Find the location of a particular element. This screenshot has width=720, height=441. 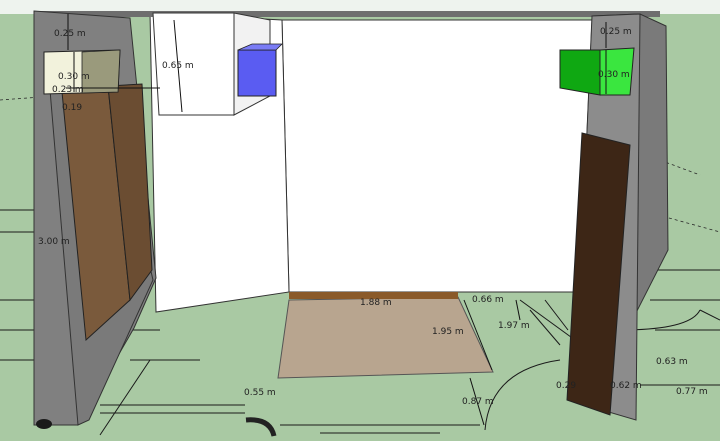

dim-right-small-d: 0.29 is located at coordinates (566, 386).